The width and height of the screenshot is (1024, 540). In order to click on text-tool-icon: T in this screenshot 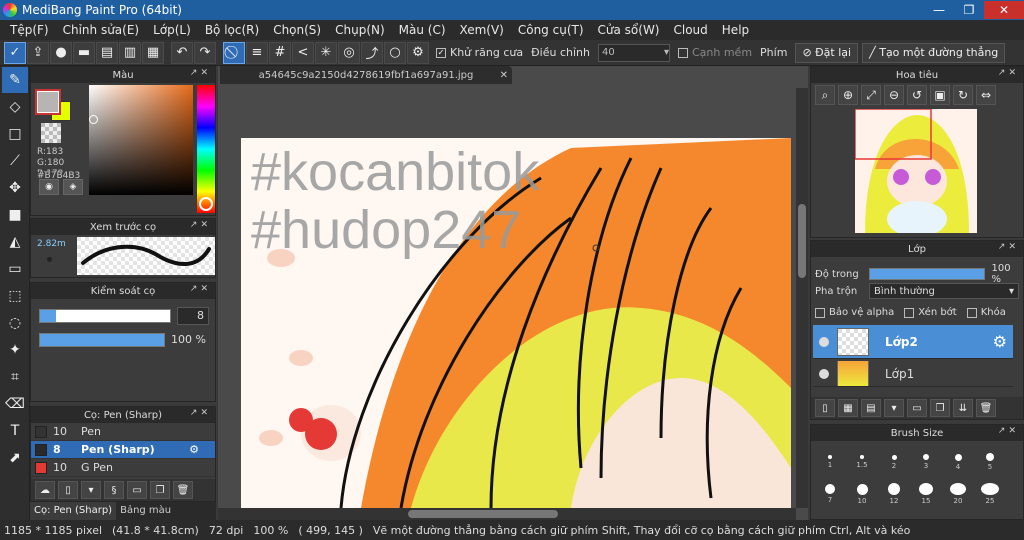, I will do `click(15, 431)`.